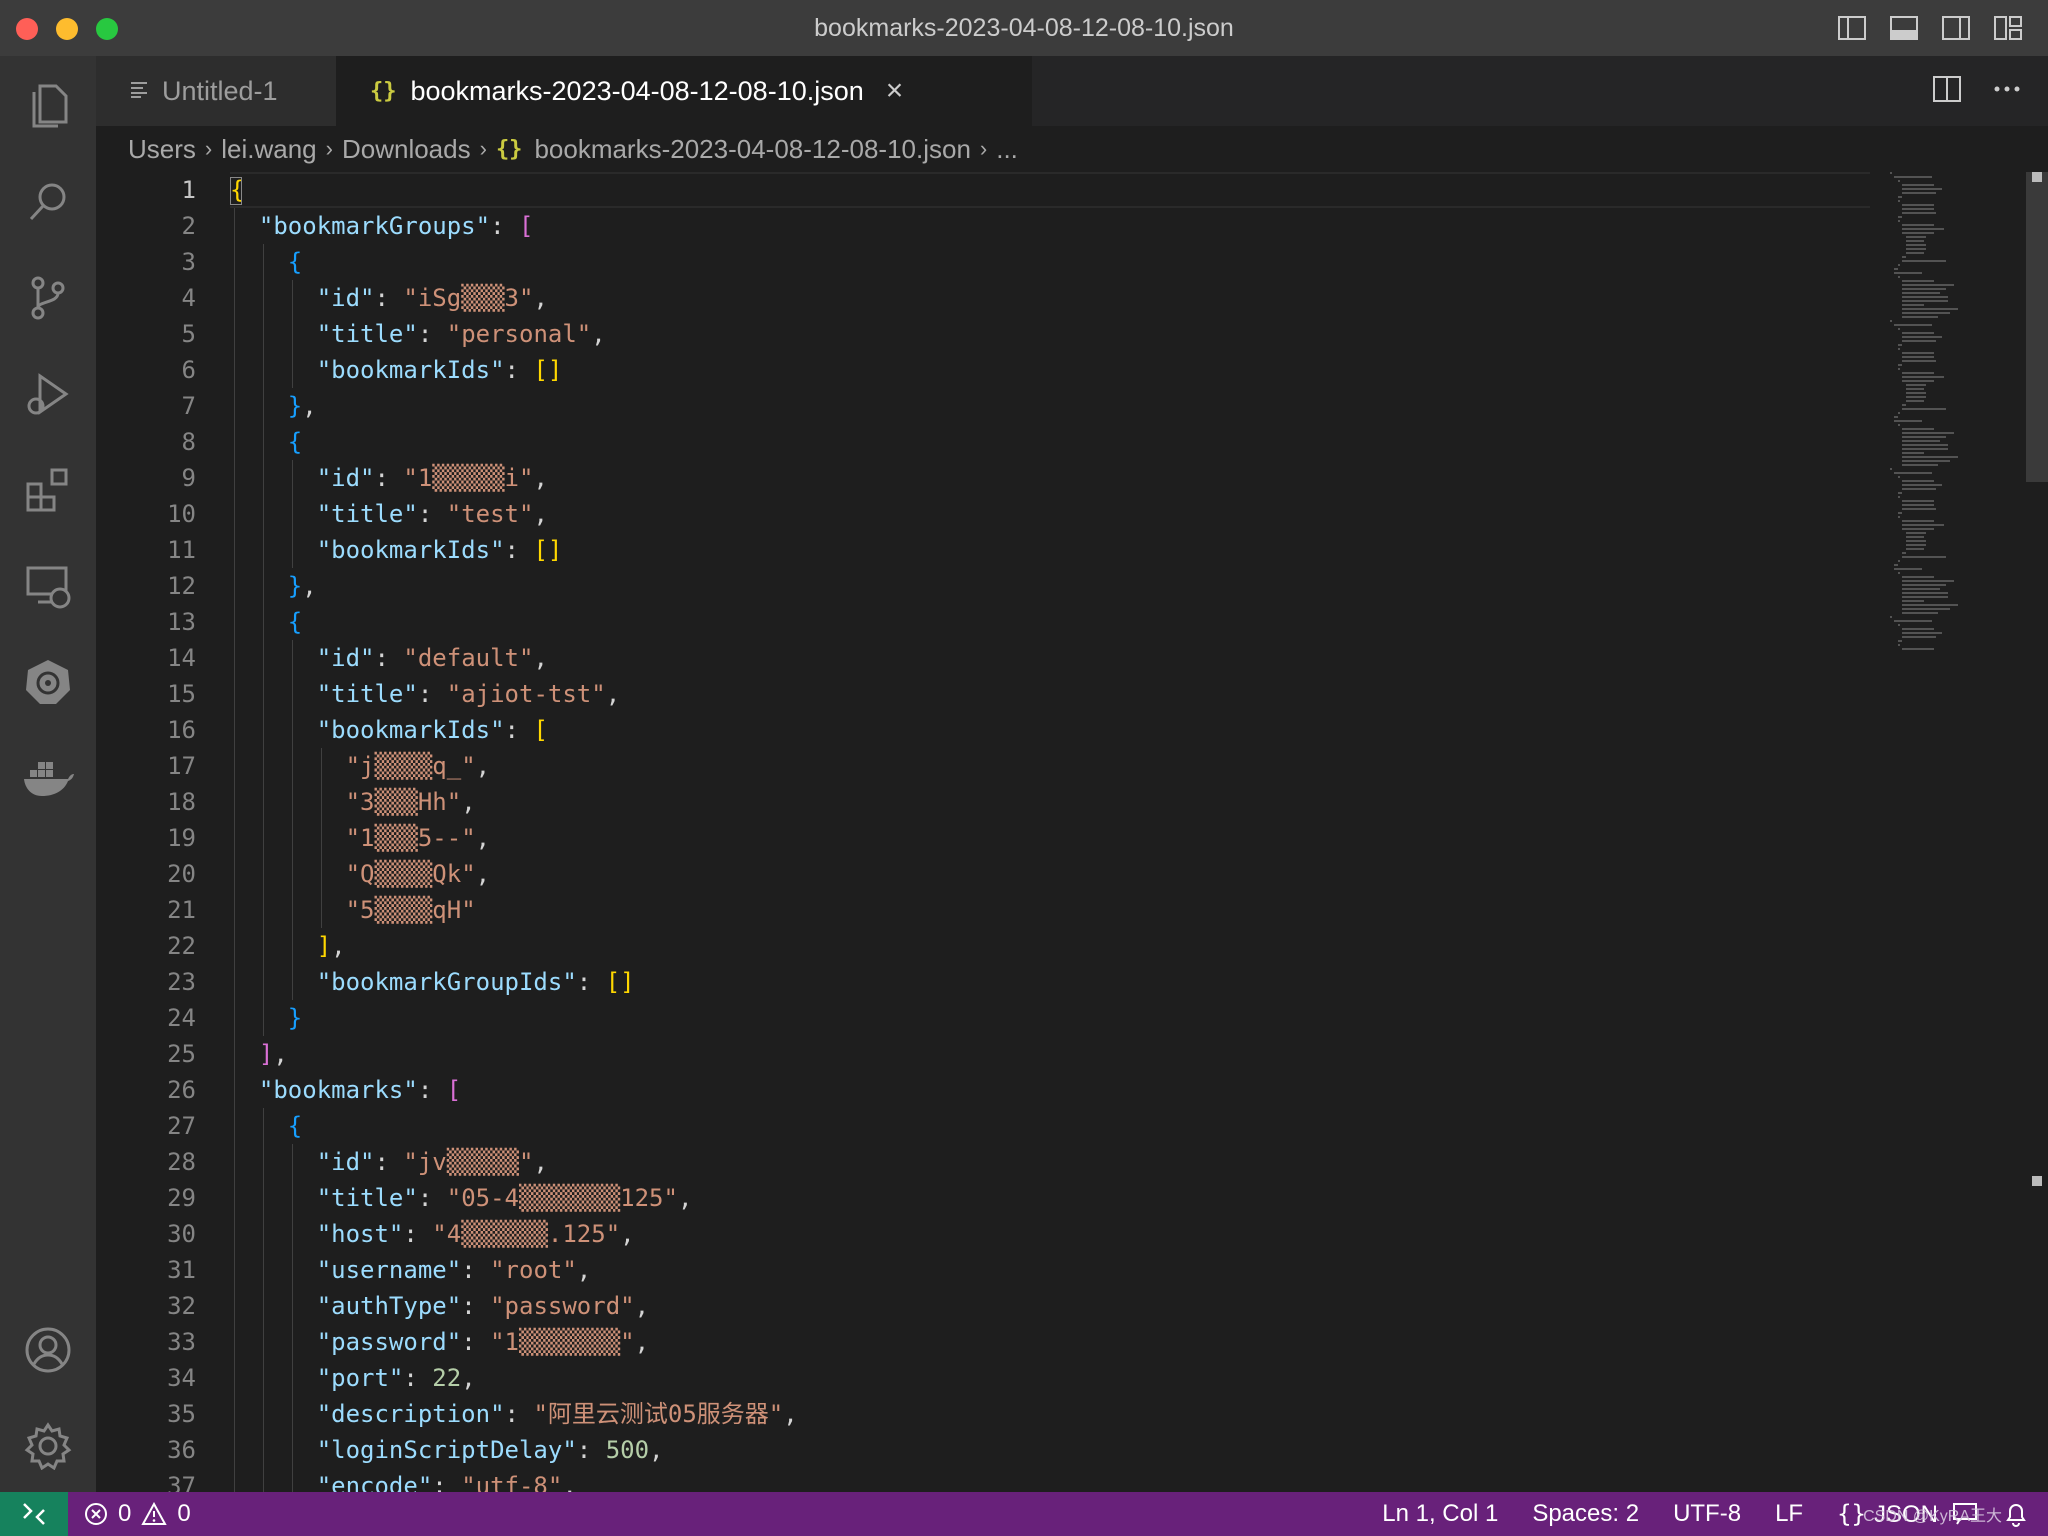 The image size is (2048, 1536). Describe the element at coordinates (1956, 28) in the screenshot. I see `toggle-secondary-sidebar-icon` at that location.